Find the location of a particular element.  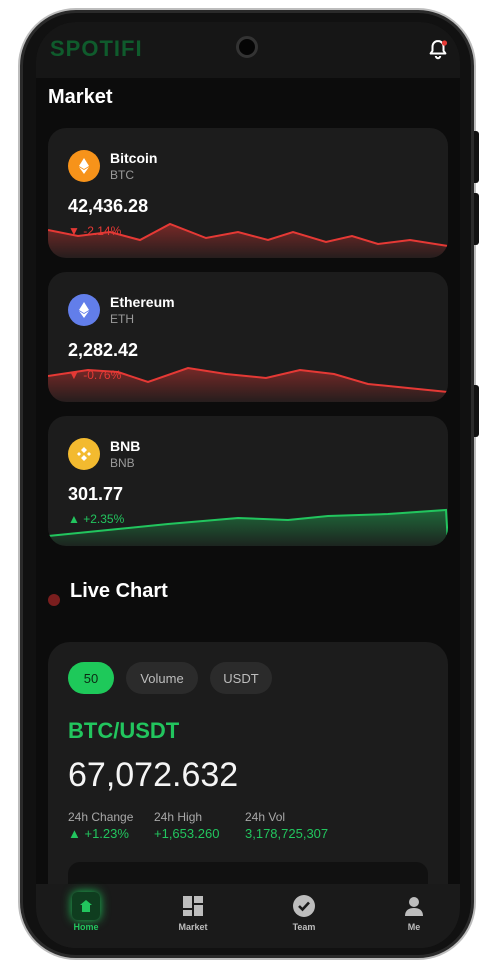

coin-name: Ethereum is located at coordinates (142, 302).